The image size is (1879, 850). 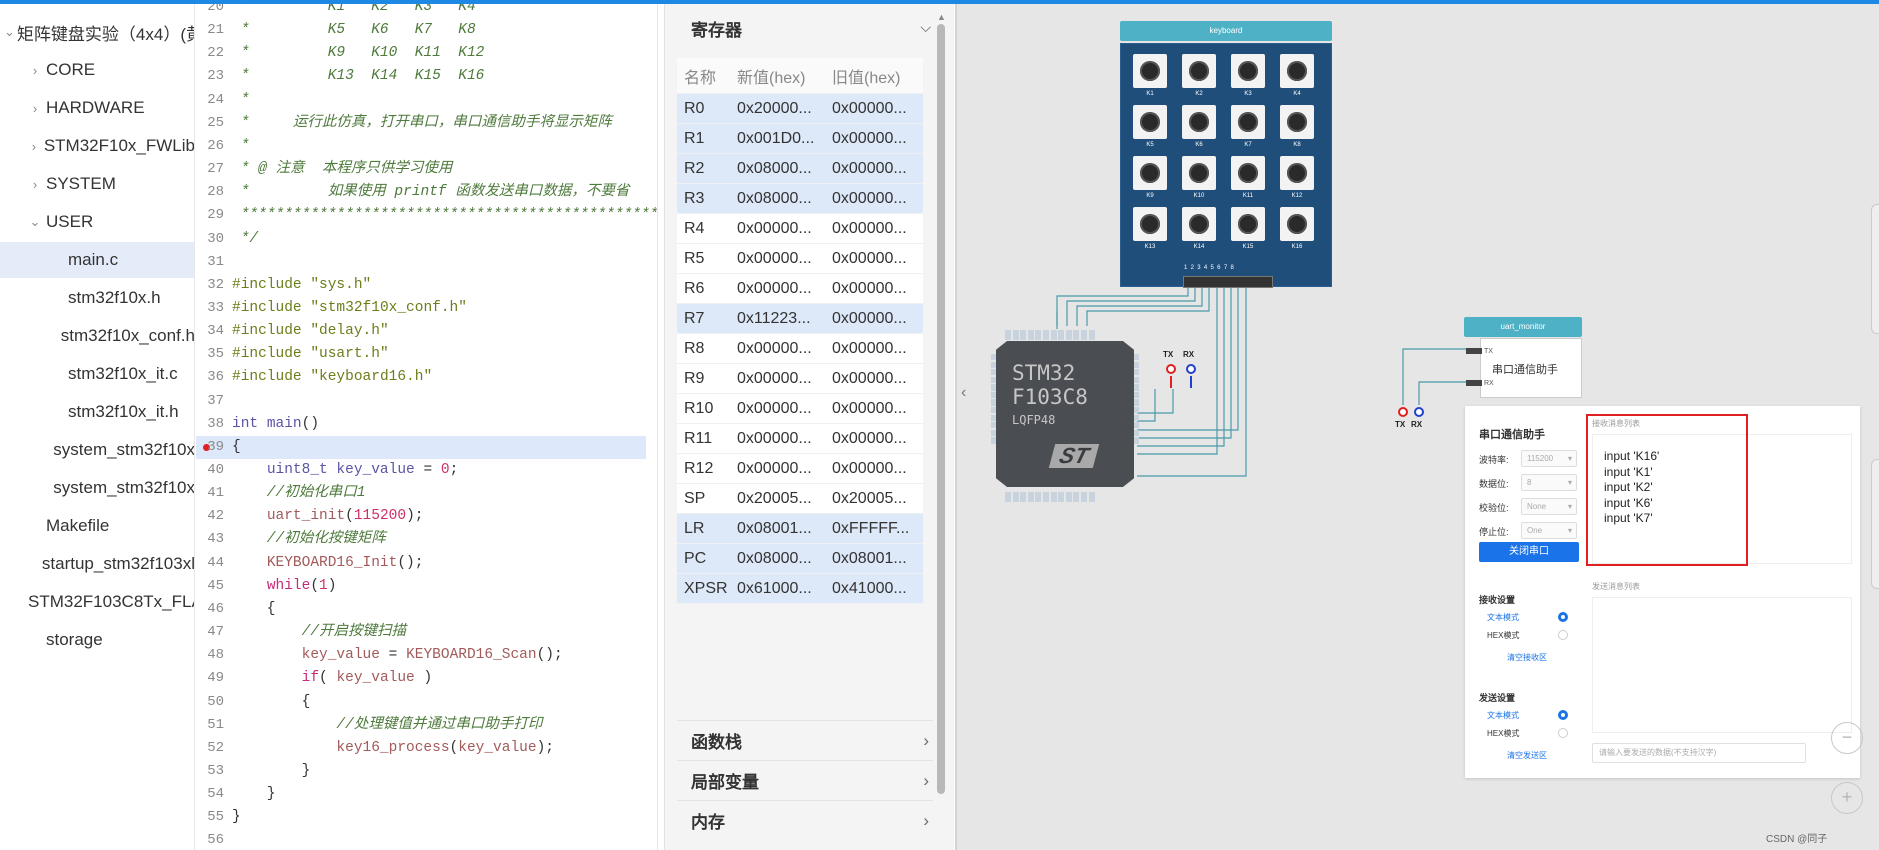 I want to click on recv-text-mode-radio, so click(x=1563, y=617).